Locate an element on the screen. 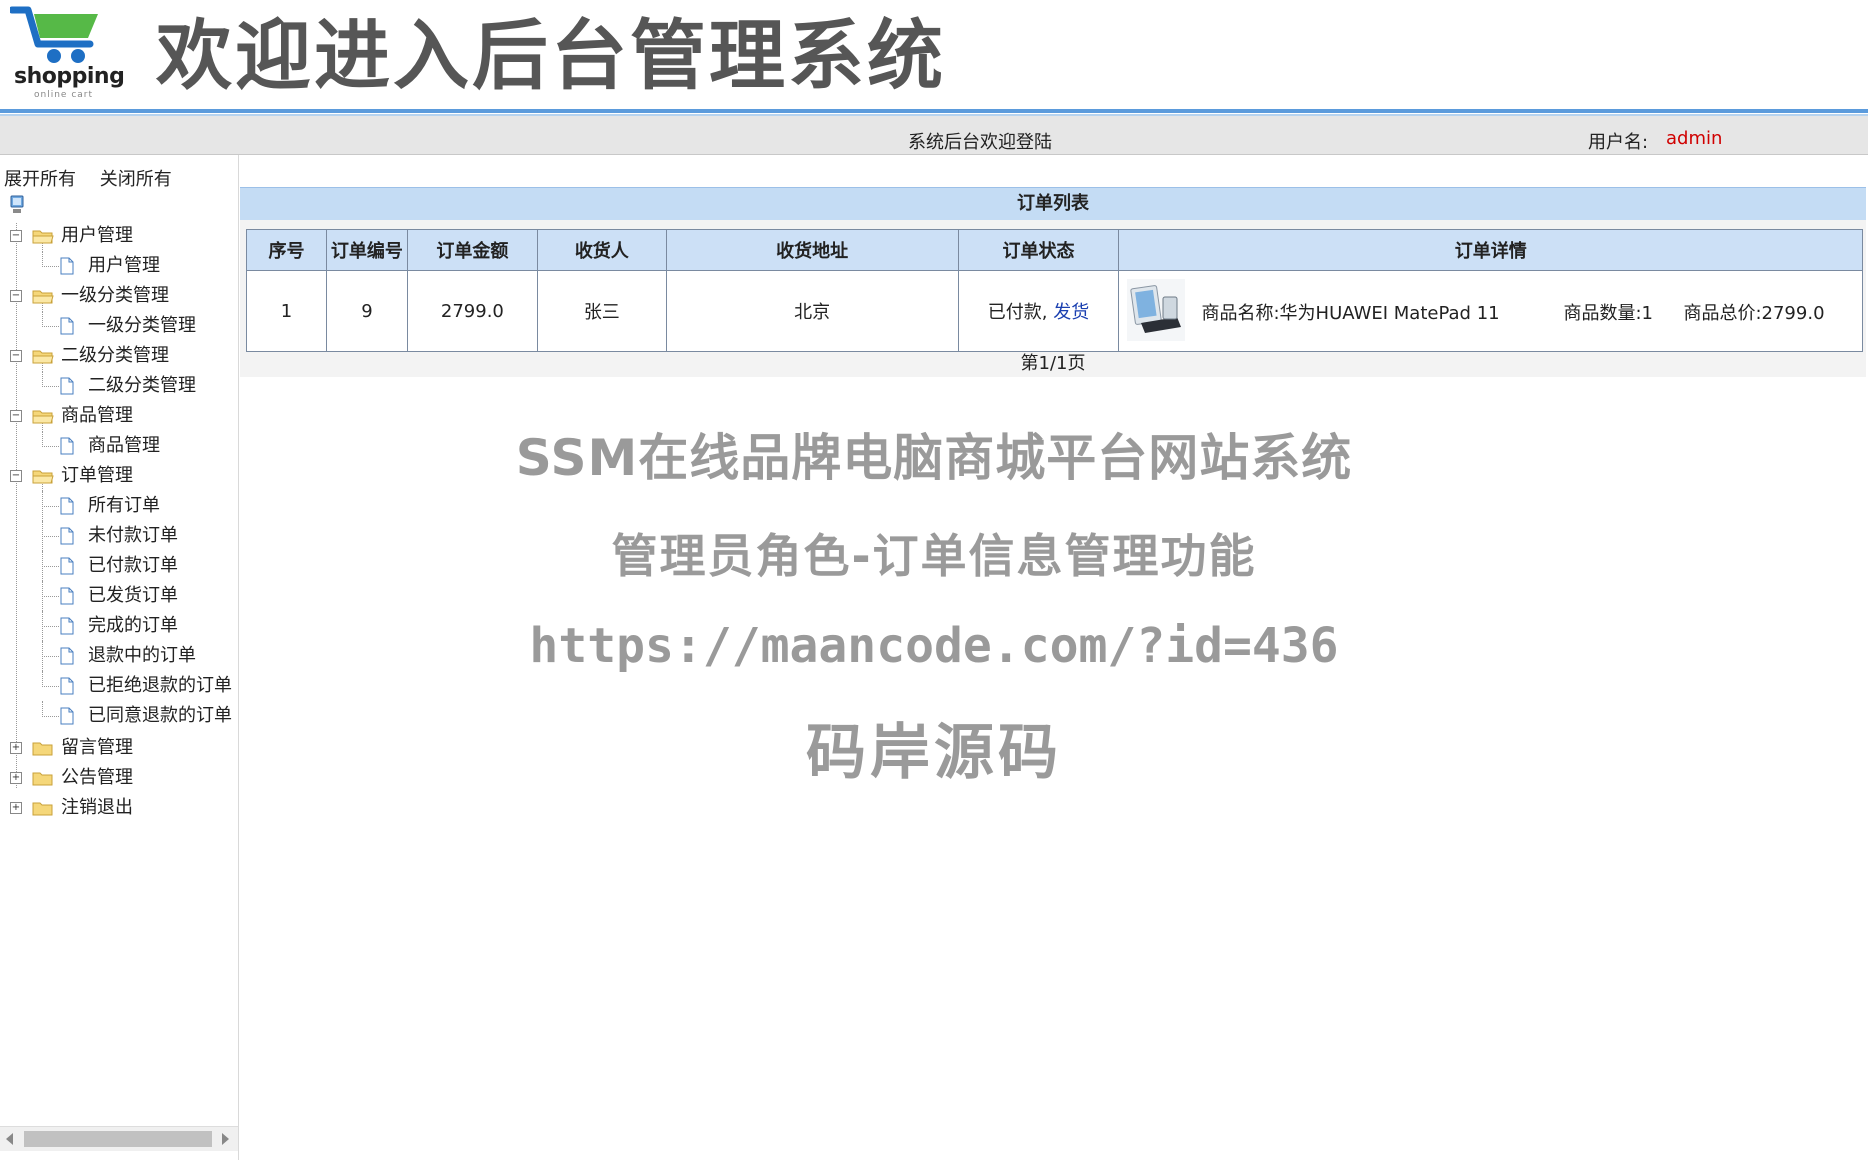  tree-item-label: 所有订单 is located at coordinates (124, 506).